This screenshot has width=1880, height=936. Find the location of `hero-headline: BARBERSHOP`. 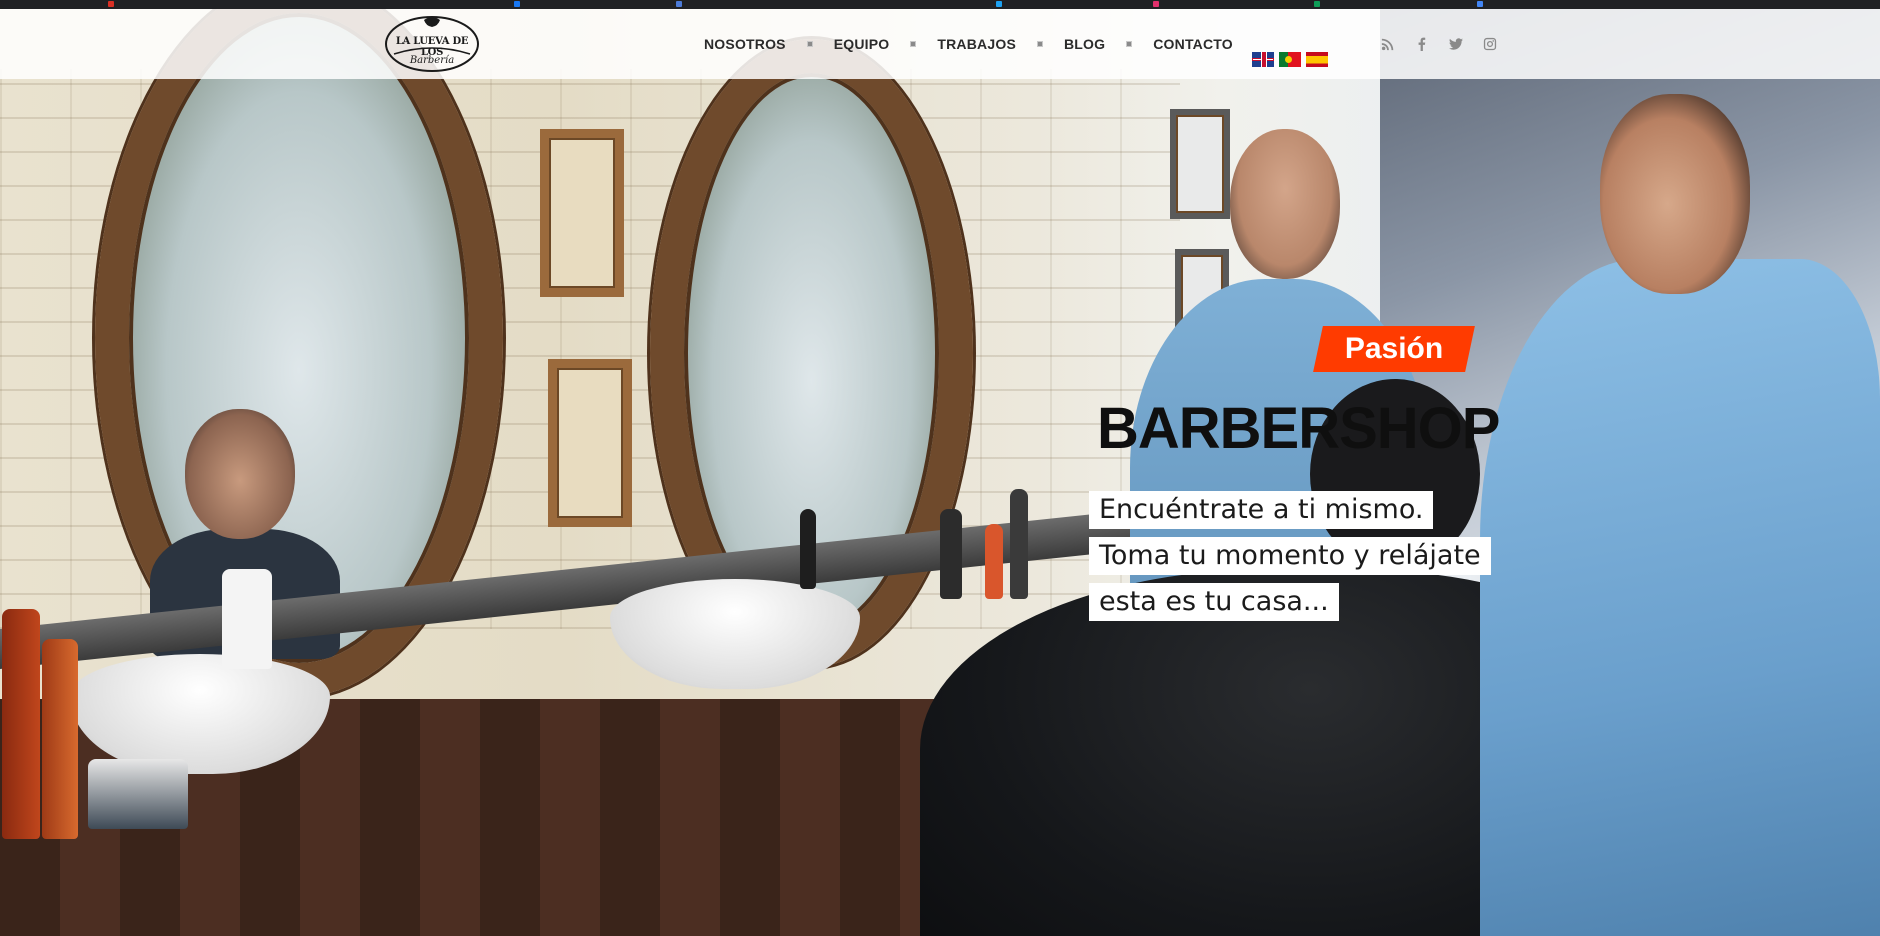

hero-headline: BARBERSHOP is located at coordinates (1298, 428).